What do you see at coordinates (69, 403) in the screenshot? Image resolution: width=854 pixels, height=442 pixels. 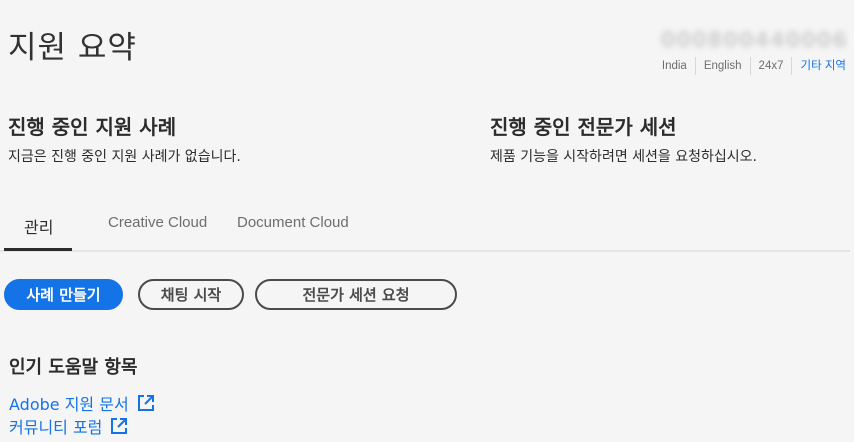 I see `help-link-label: Adobe 지원 문서` at bounding box center [69, 403].